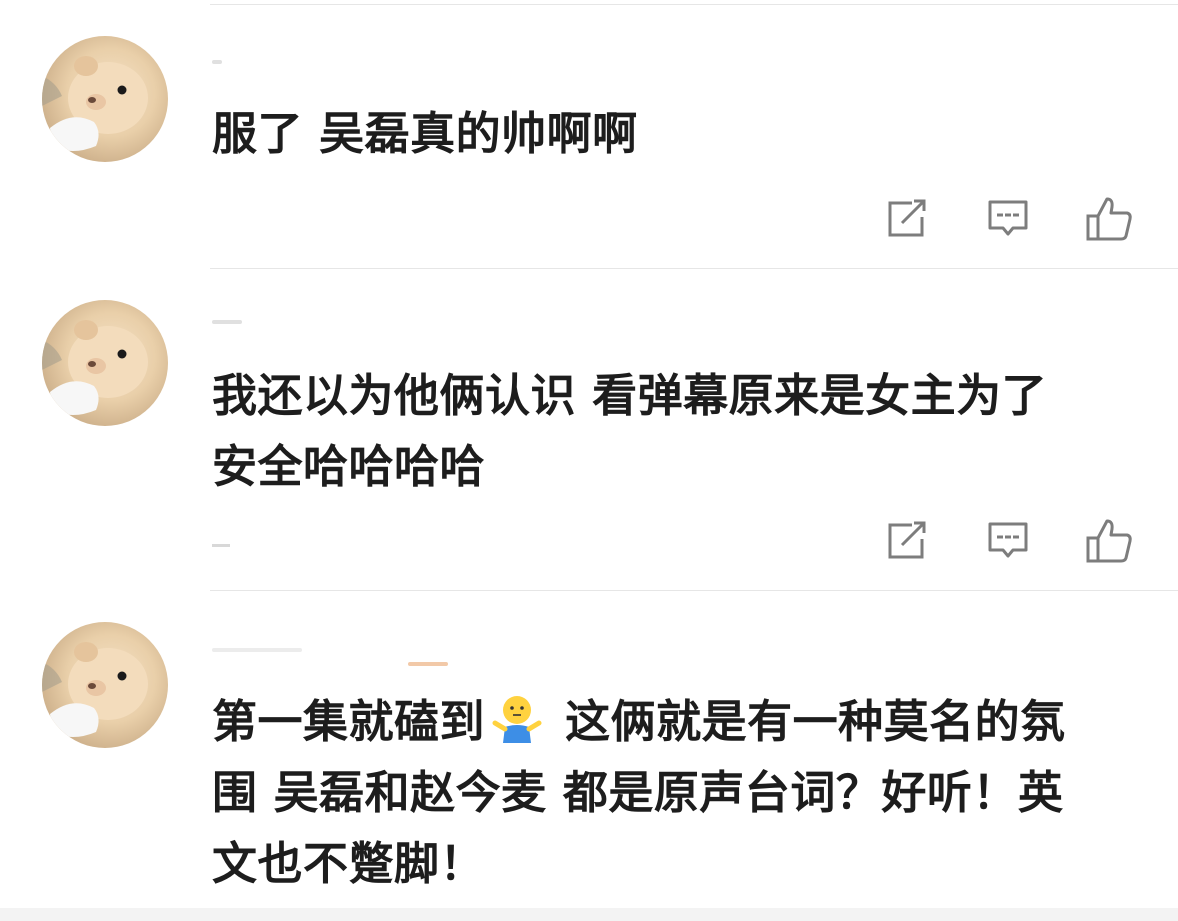  What do you see at coordinates (349, 466) in the screenshot?
I see `comment-text-line: 安全哈哈哈哈` at bounding box center [349, 466].